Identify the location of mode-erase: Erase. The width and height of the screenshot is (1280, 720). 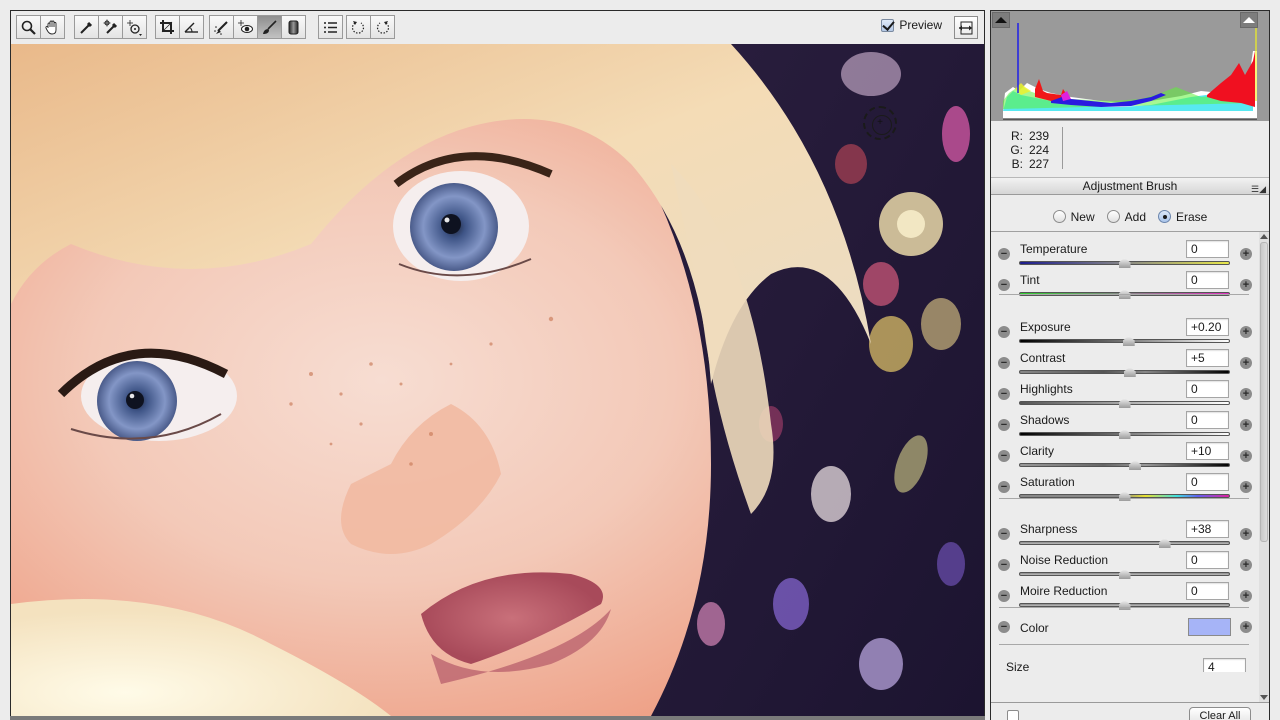
(1182, 217).